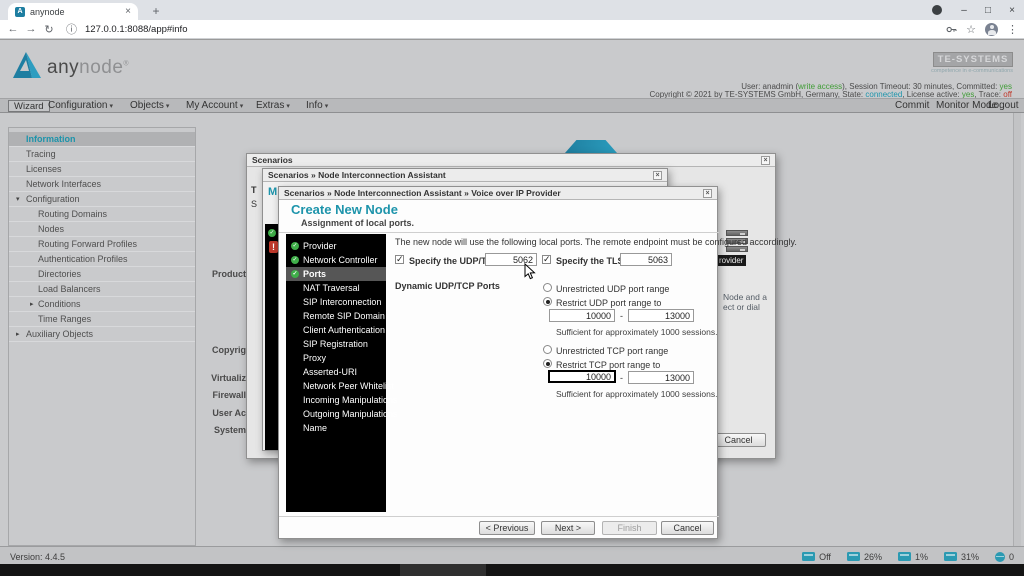  What do you see at coordinates (128, 11) in the screenshot?
I see `tab-close-icon: ×` at bounding box center [128, 11].